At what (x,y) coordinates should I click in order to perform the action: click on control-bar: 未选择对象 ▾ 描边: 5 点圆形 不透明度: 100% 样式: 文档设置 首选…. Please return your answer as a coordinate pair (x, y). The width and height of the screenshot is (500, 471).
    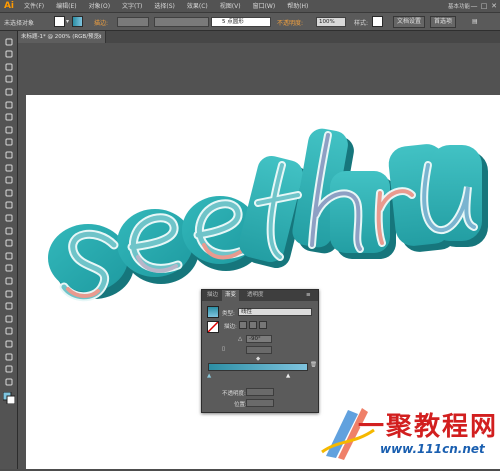
    Looking at the image, I should click on (250, 22).